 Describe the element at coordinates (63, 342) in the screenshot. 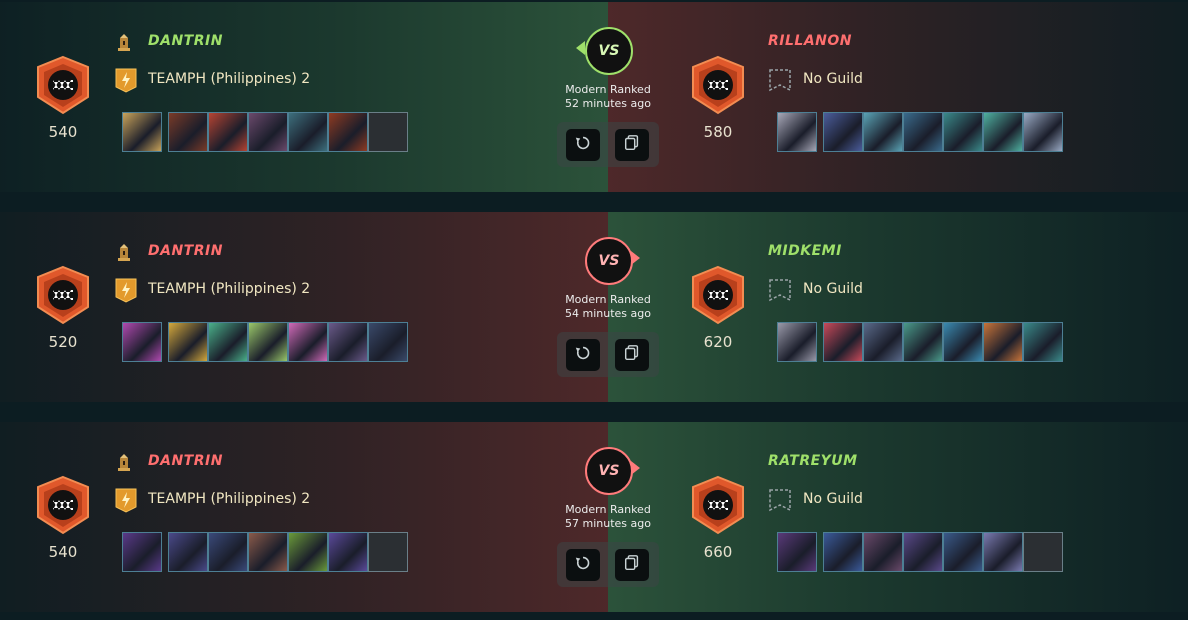

I see `player-rating: 520` at that location.